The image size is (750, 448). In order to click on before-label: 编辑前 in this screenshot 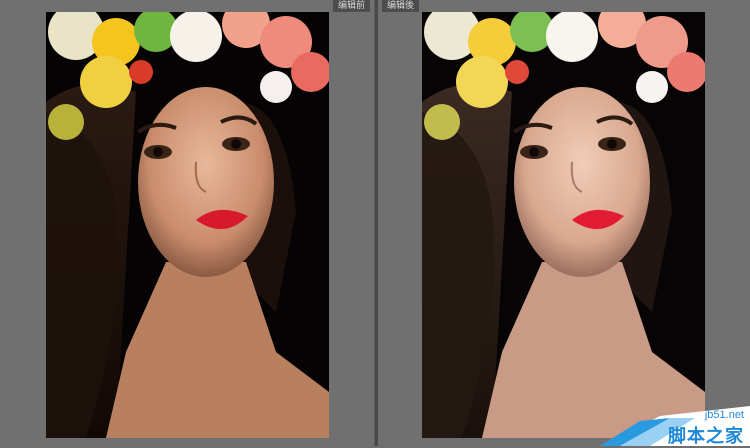, I will do `click(351, 6)`.